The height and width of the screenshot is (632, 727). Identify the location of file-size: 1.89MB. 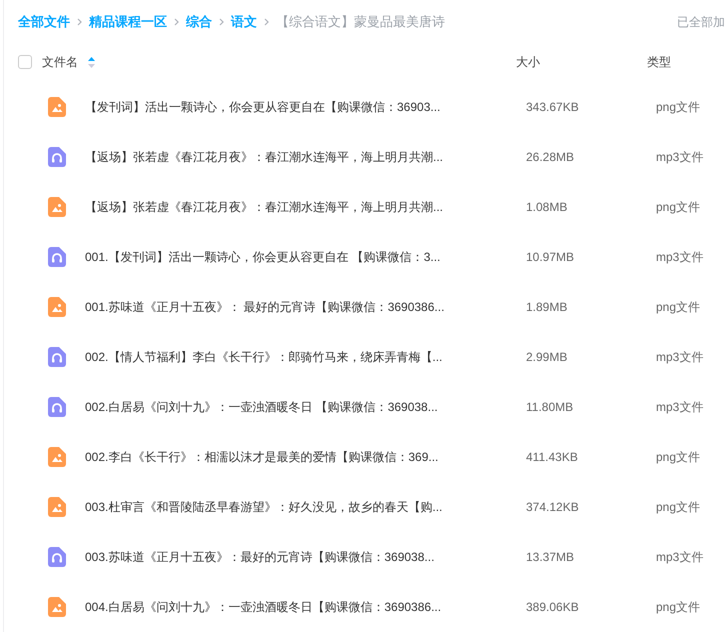
(547, 307).